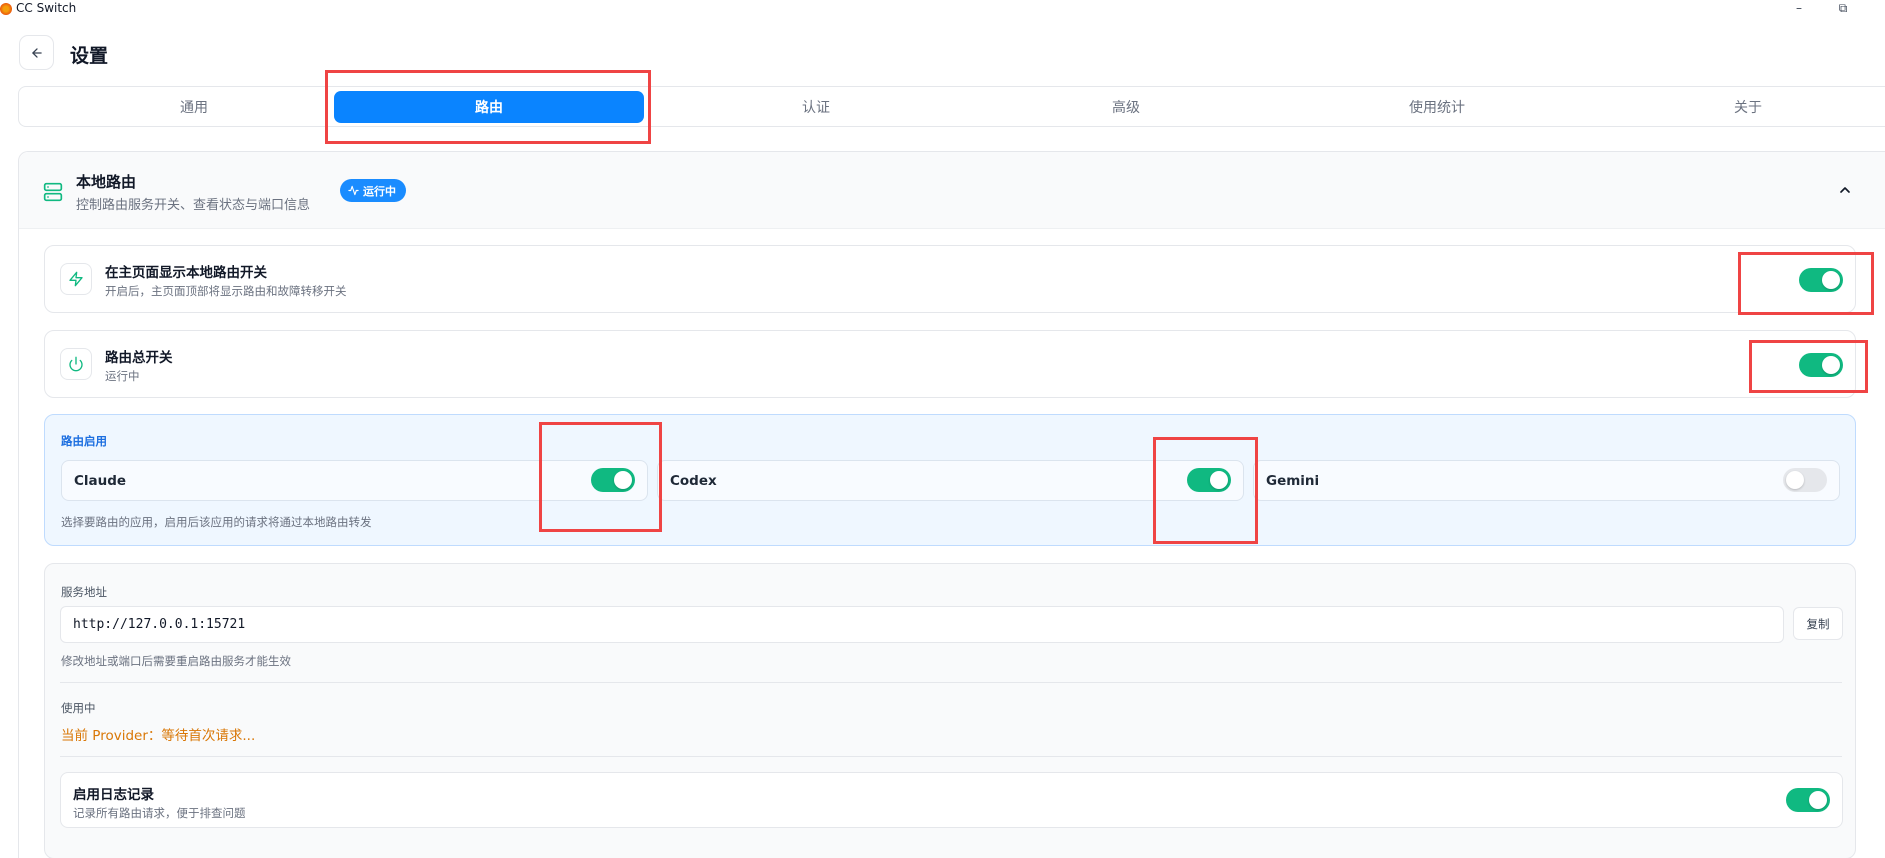 The width and height of the screenshot is (1885, 858). What do you see at coordinates (613, 480) in the screenshot?
I see `claude-toggle` at bounding box center [613, 480].